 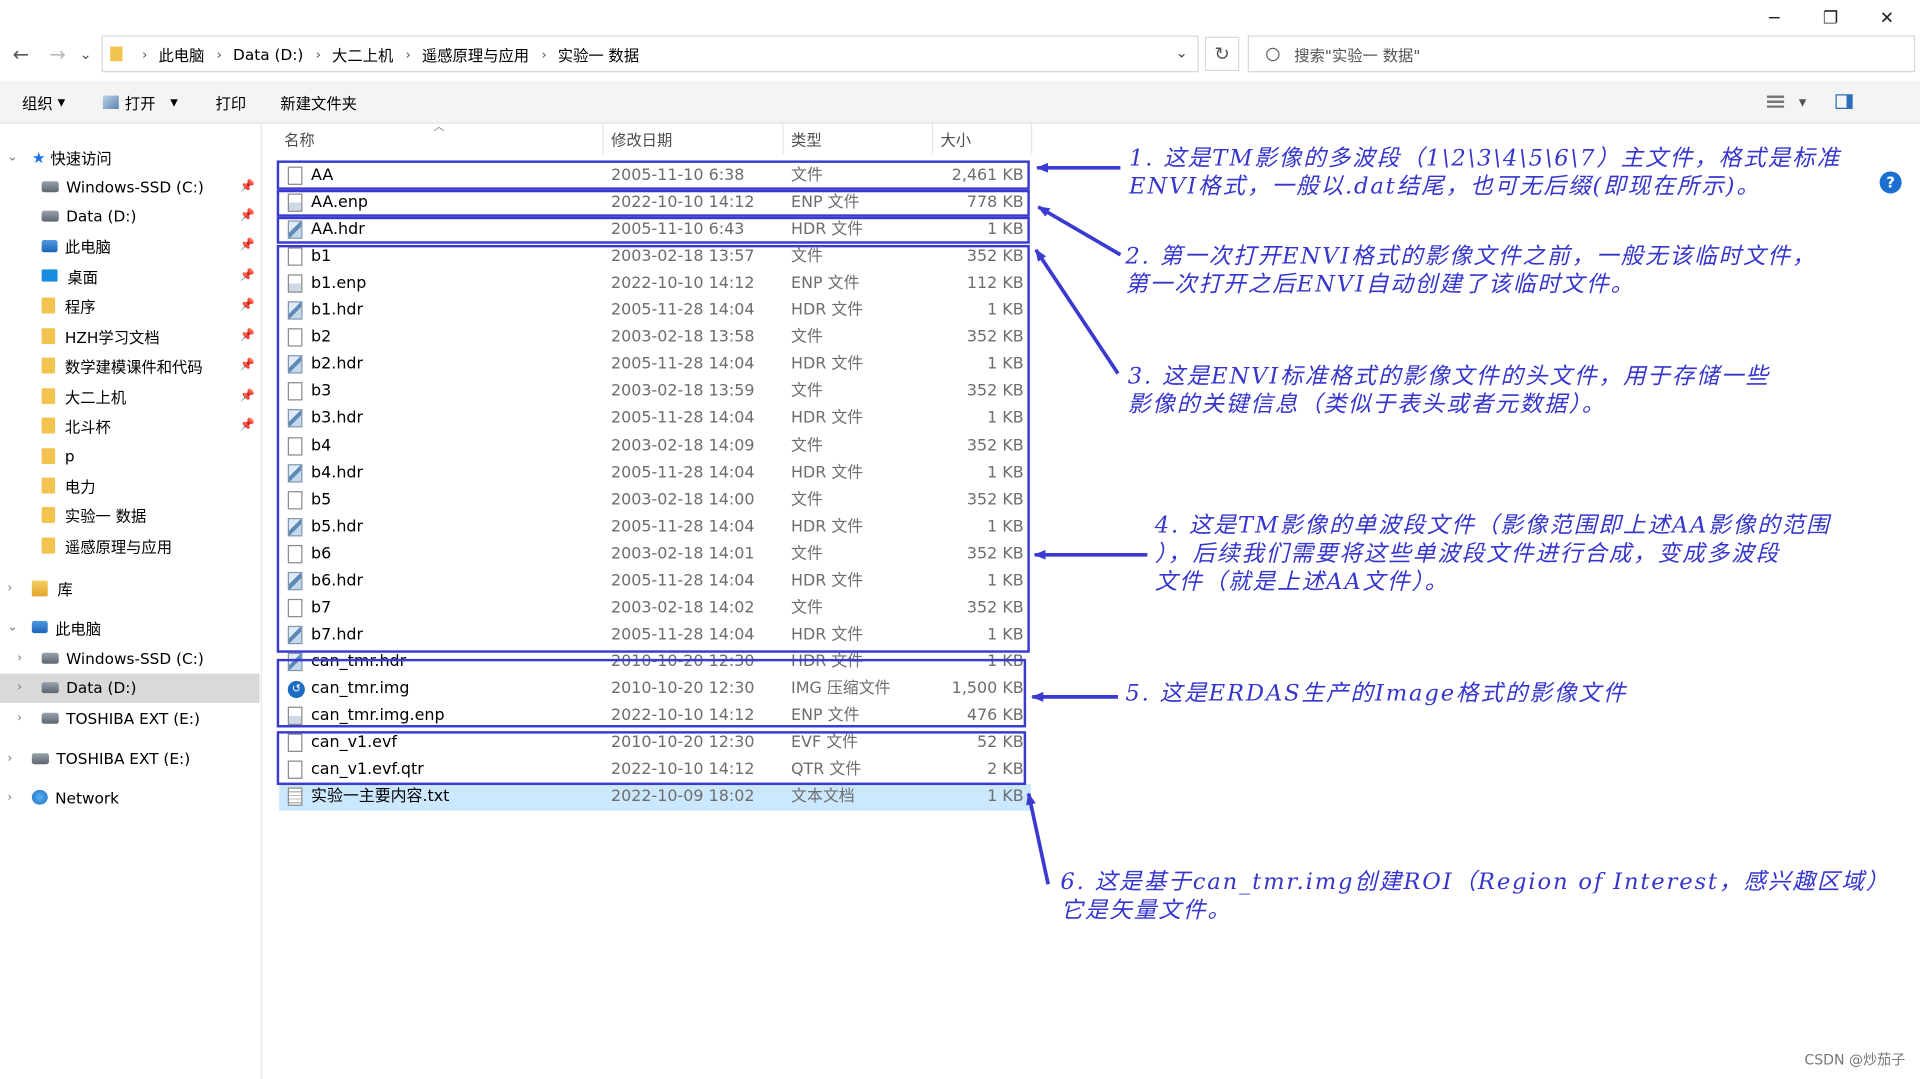 What do you see at coordinates (443, 138) in the screenshot?
I see `column-header-name: 名称` at bounding box center [443, 138].